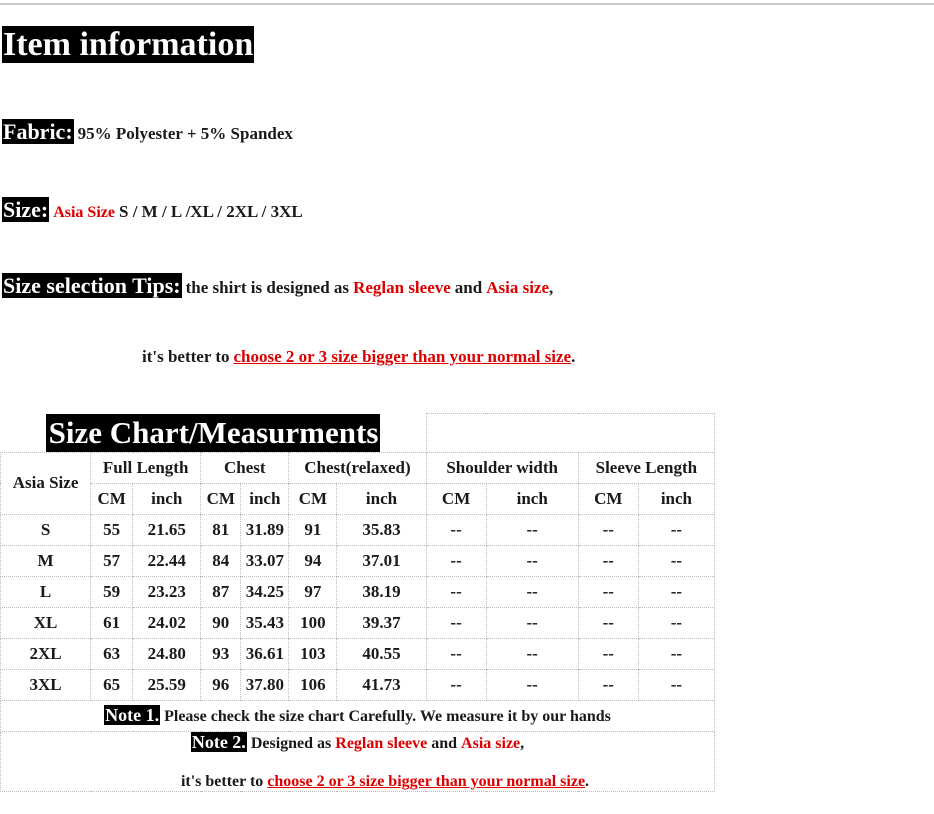 The width and height of the screenshot is (934, 814). I want to click on cell-chest-cm: 87, so click(221, 591).